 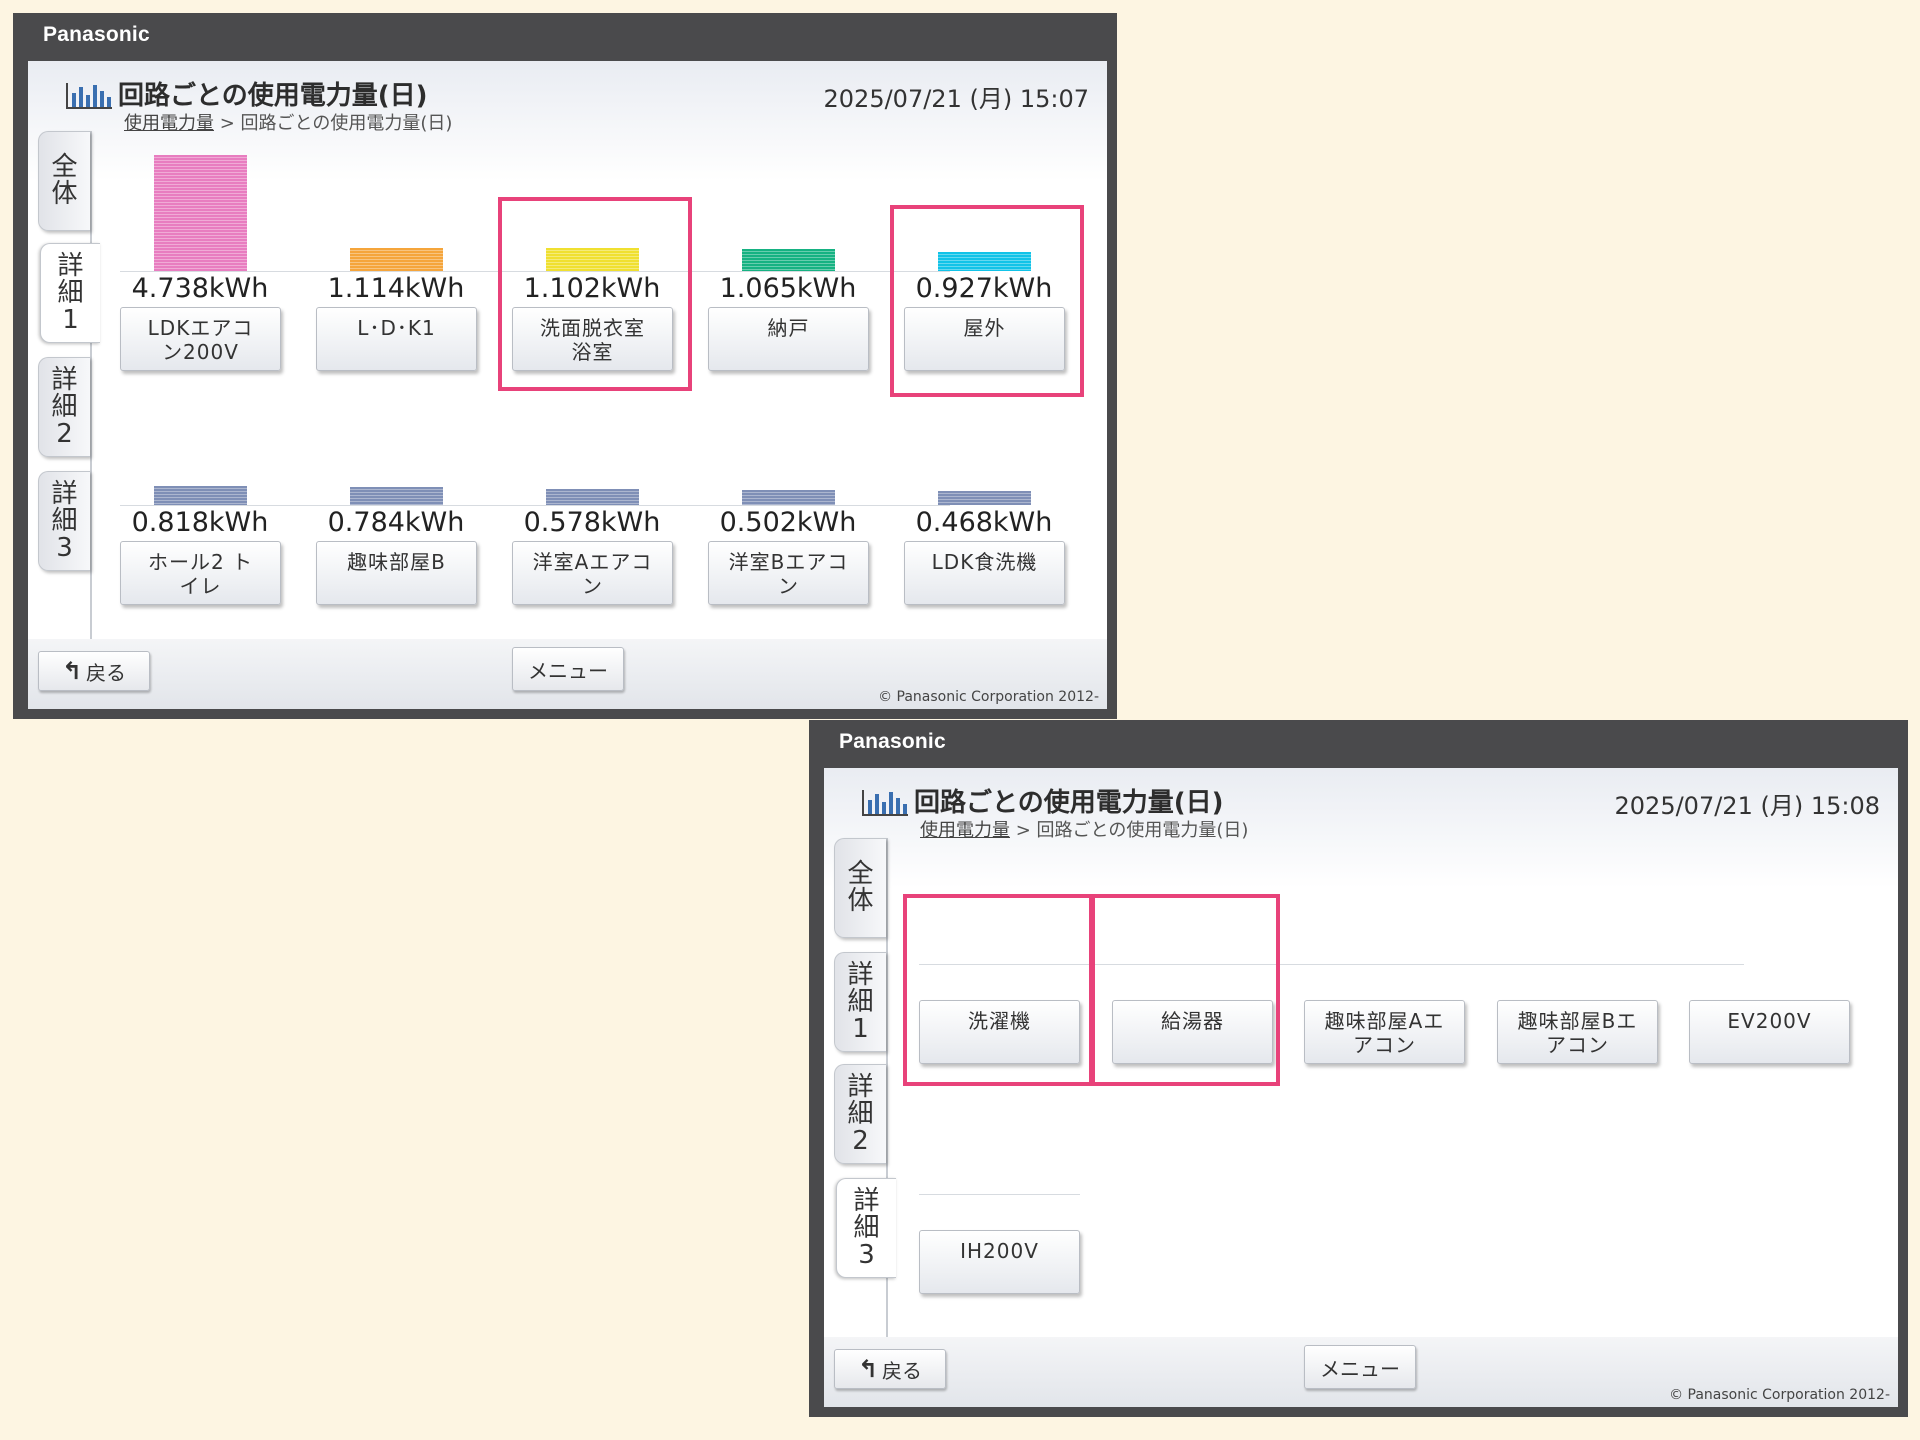 What do you see at coordinates (396, 573) in the screenshot?
I see `circuit-button: 趣味部屋B` at bounding box center [396, 573].